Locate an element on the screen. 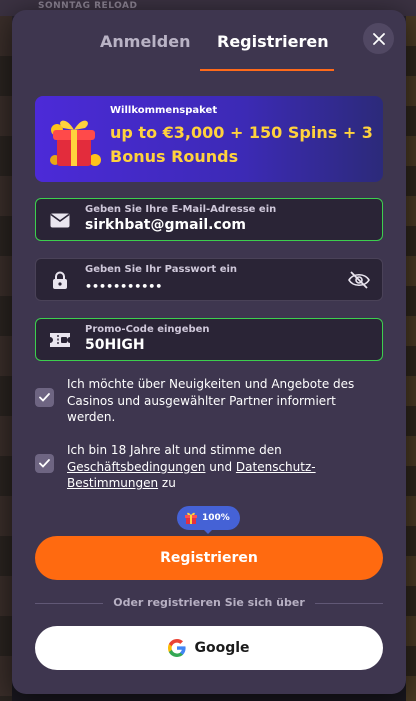 This screenshot has height=701, width=416. active-tab-indicator is located at coordinates (267, 70).